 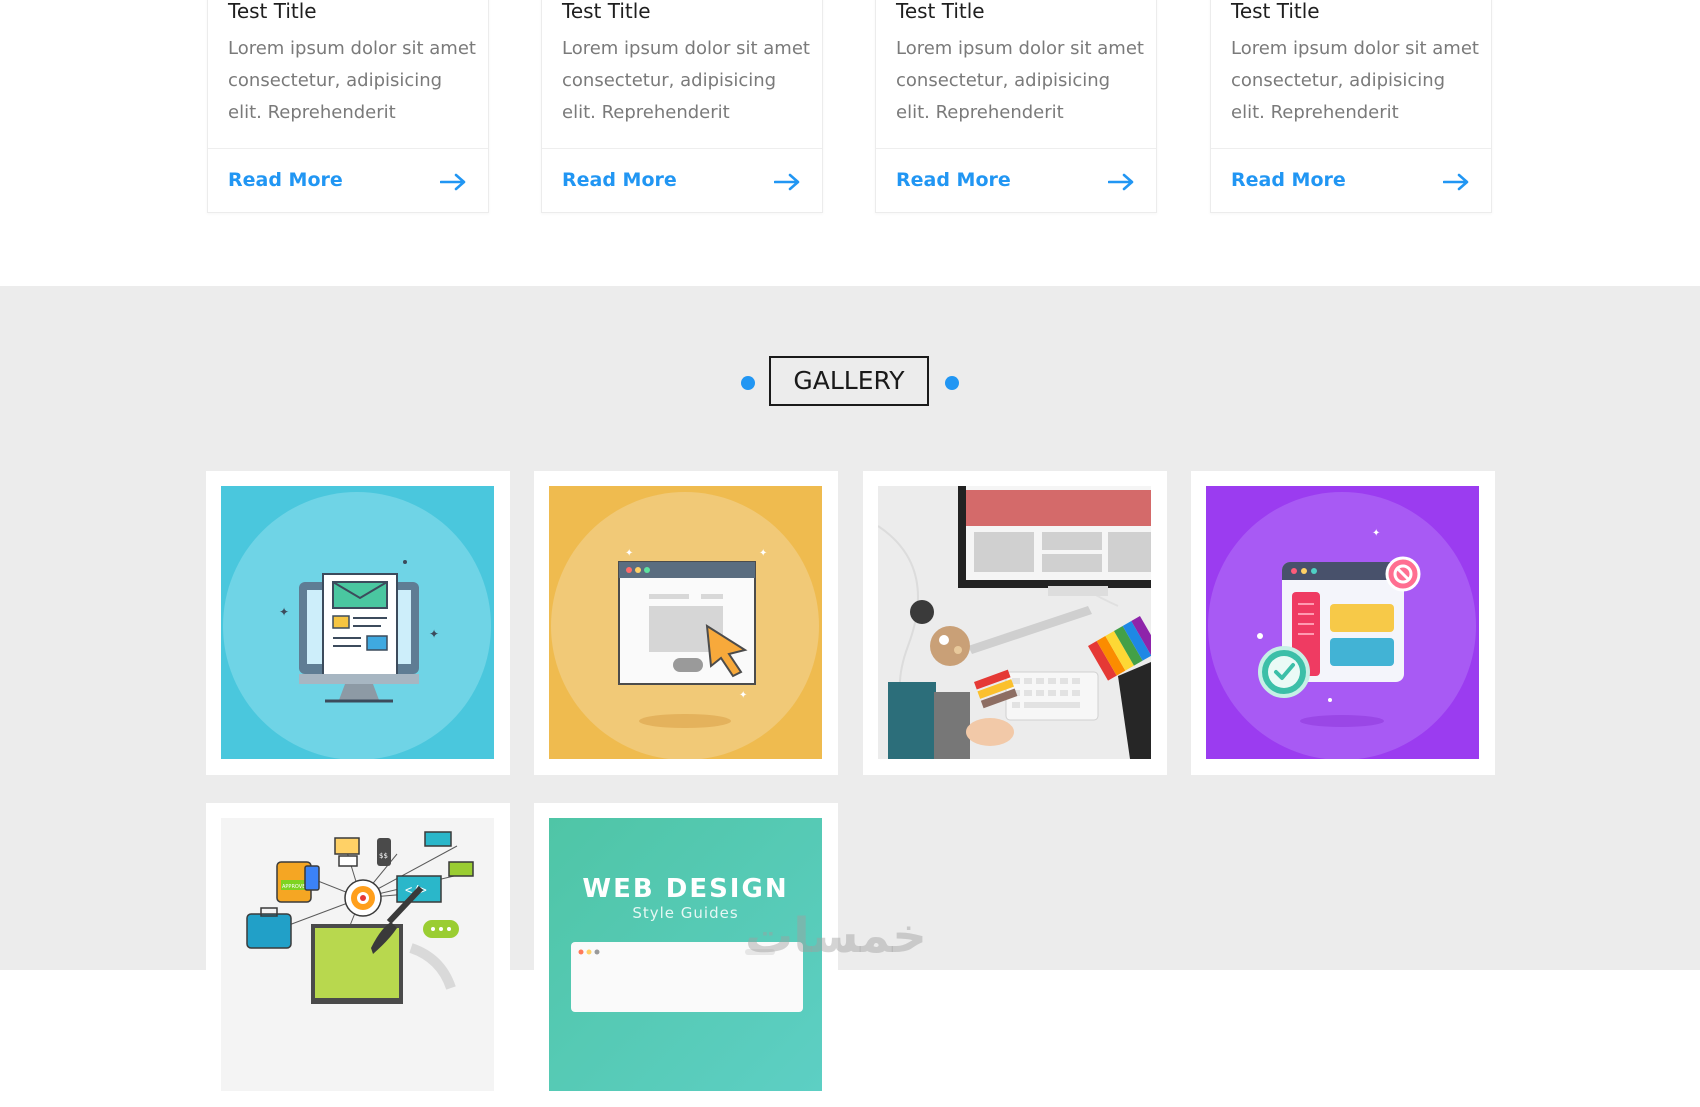 I want to click on gallery-item: ✦, so click(x=1343, y=623).